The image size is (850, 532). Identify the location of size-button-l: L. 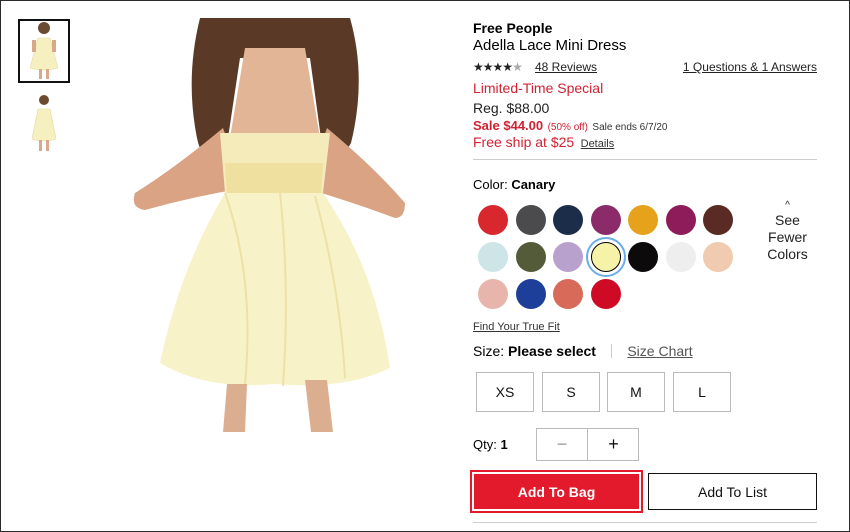
(702, 392).